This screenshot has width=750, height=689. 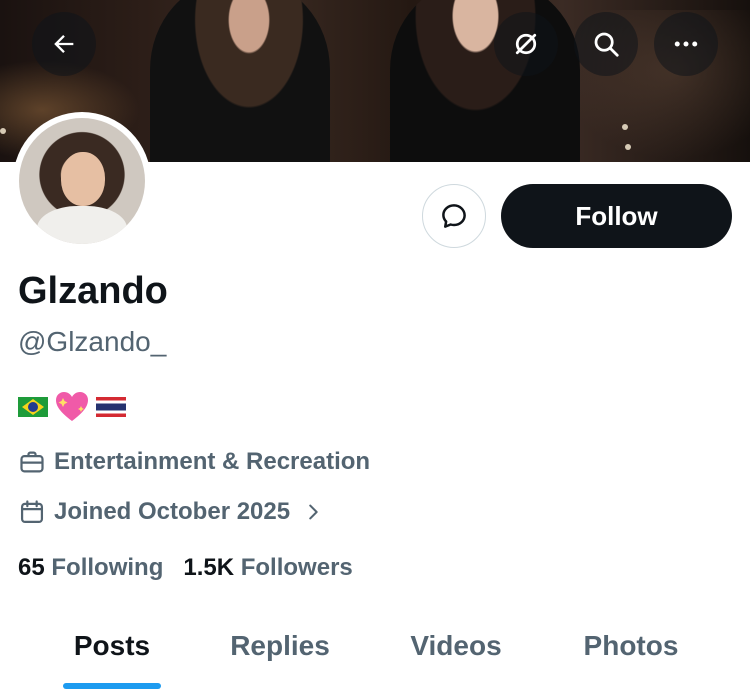 I want to click on tab-posts: Posts, so click(x=112, y=646).